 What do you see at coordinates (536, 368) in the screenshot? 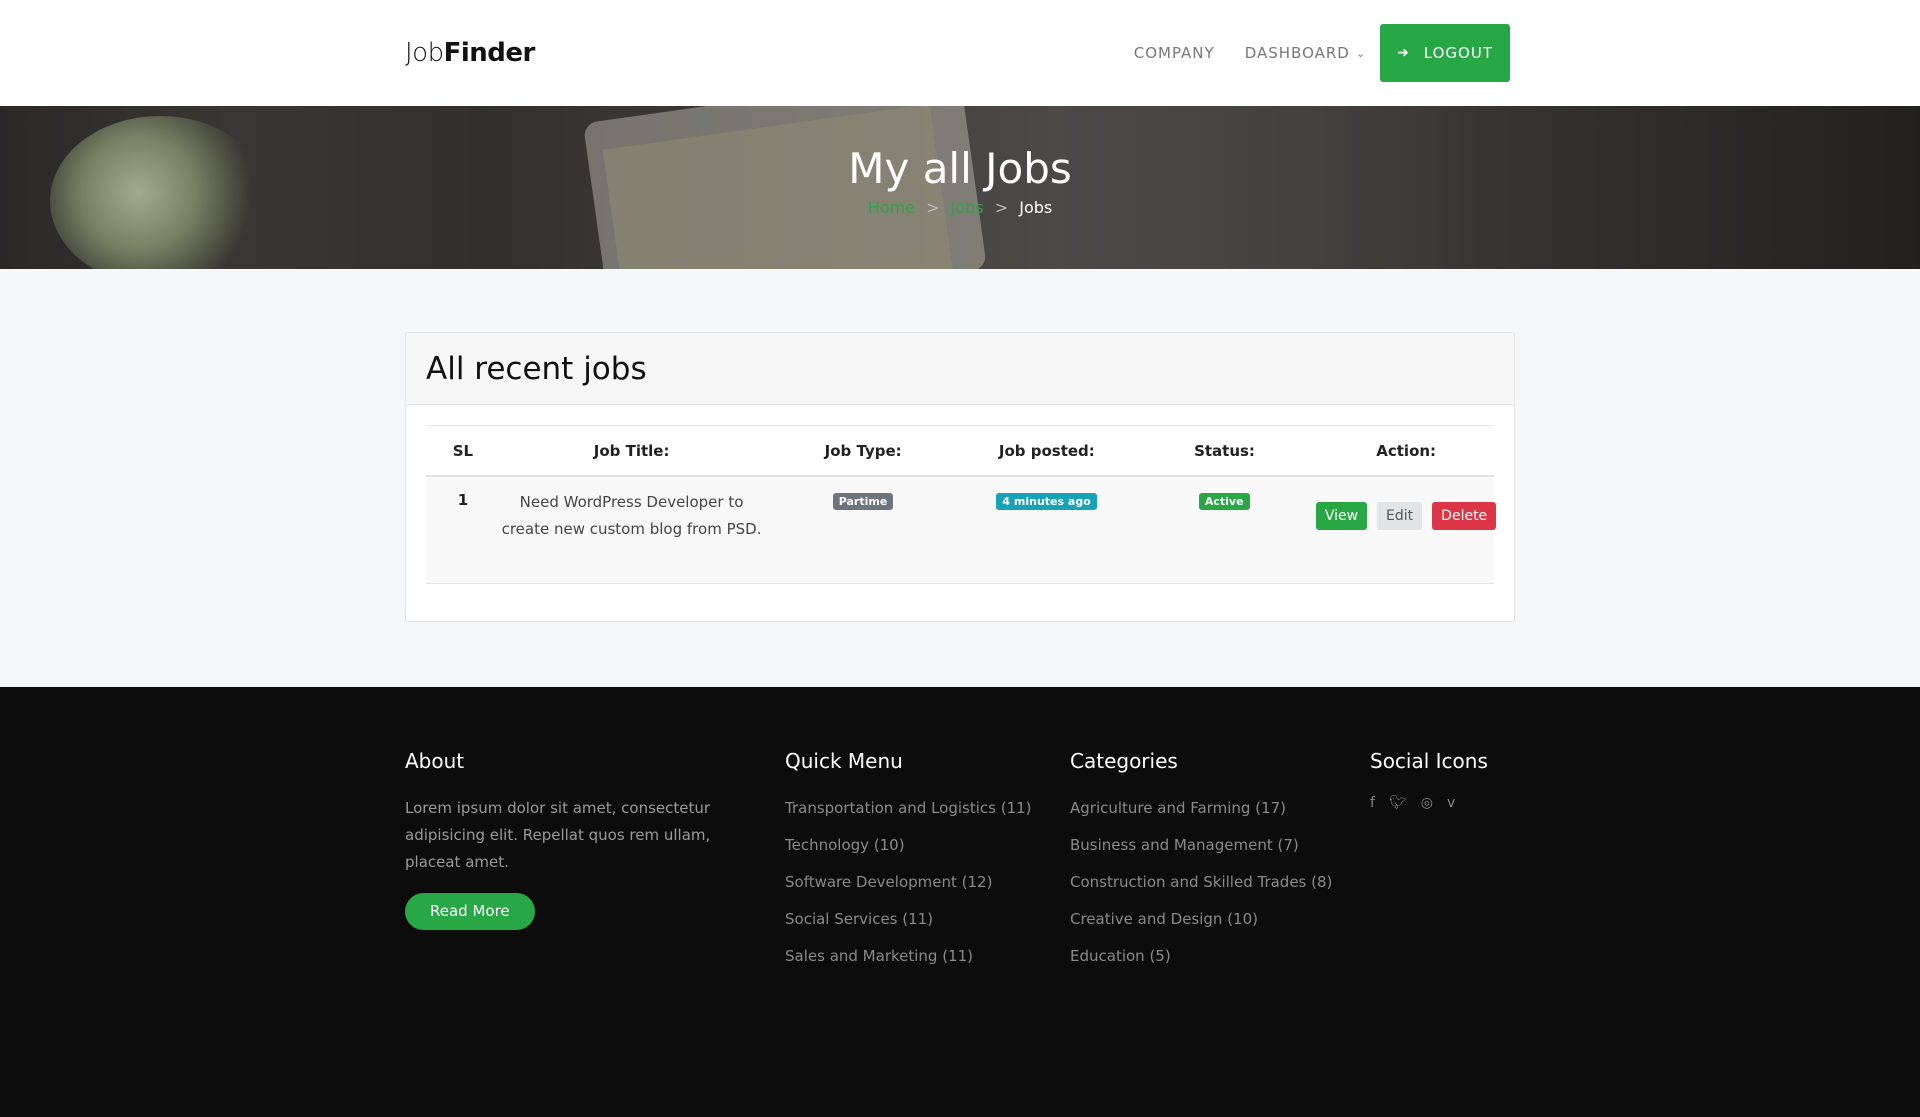
I see `card-title: All recent jobs` at bounding box center [536, 368].